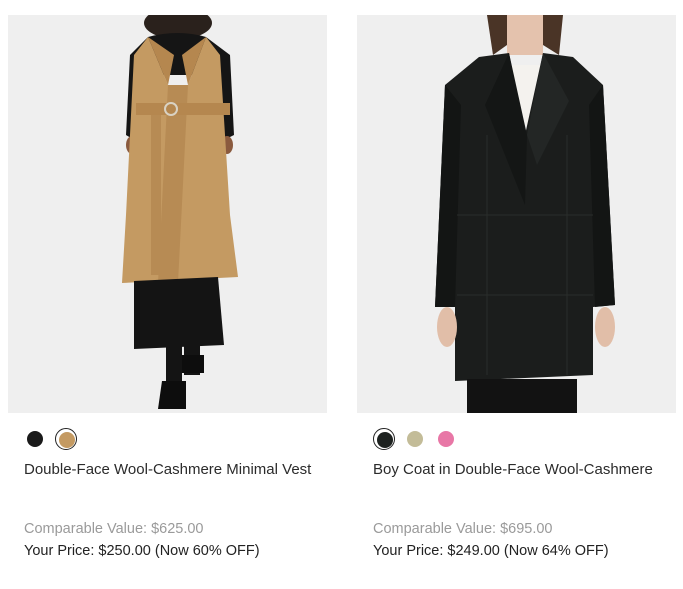 This screenshot has height=589, width=683. What do you see at coordinates (169, 470) in the screenshot?
I see `product-title: Double-Face Wool-Cashmere Minimal Vest` at bounding box center [169, 470].